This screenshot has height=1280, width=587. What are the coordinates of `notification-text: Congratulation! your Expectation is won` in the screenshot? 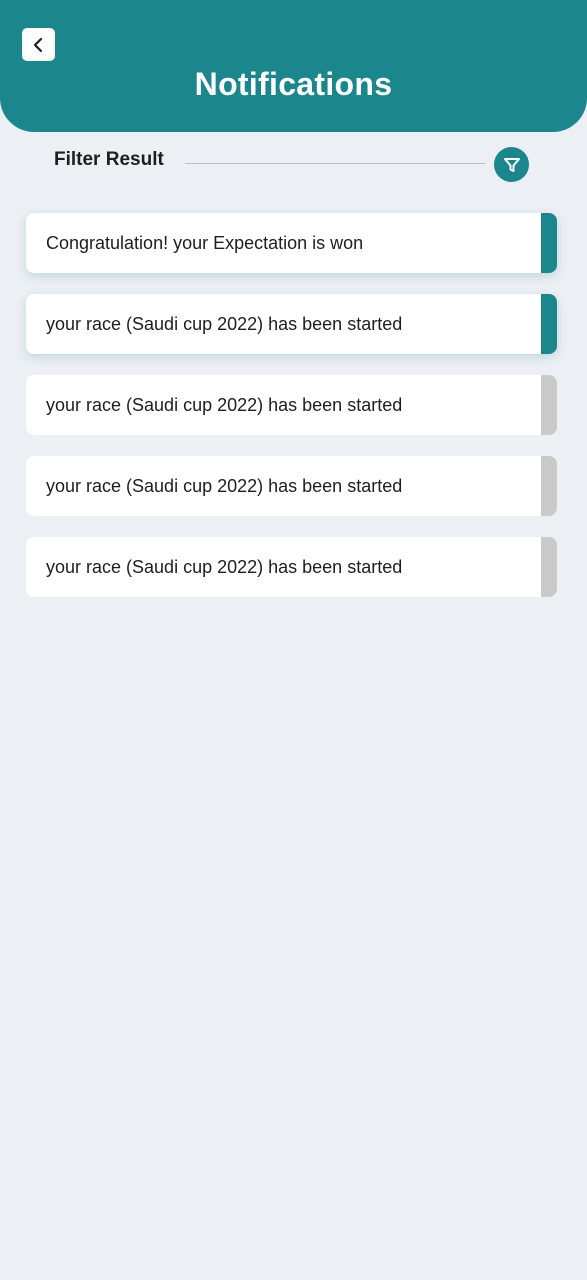 It's located at (205, 243).